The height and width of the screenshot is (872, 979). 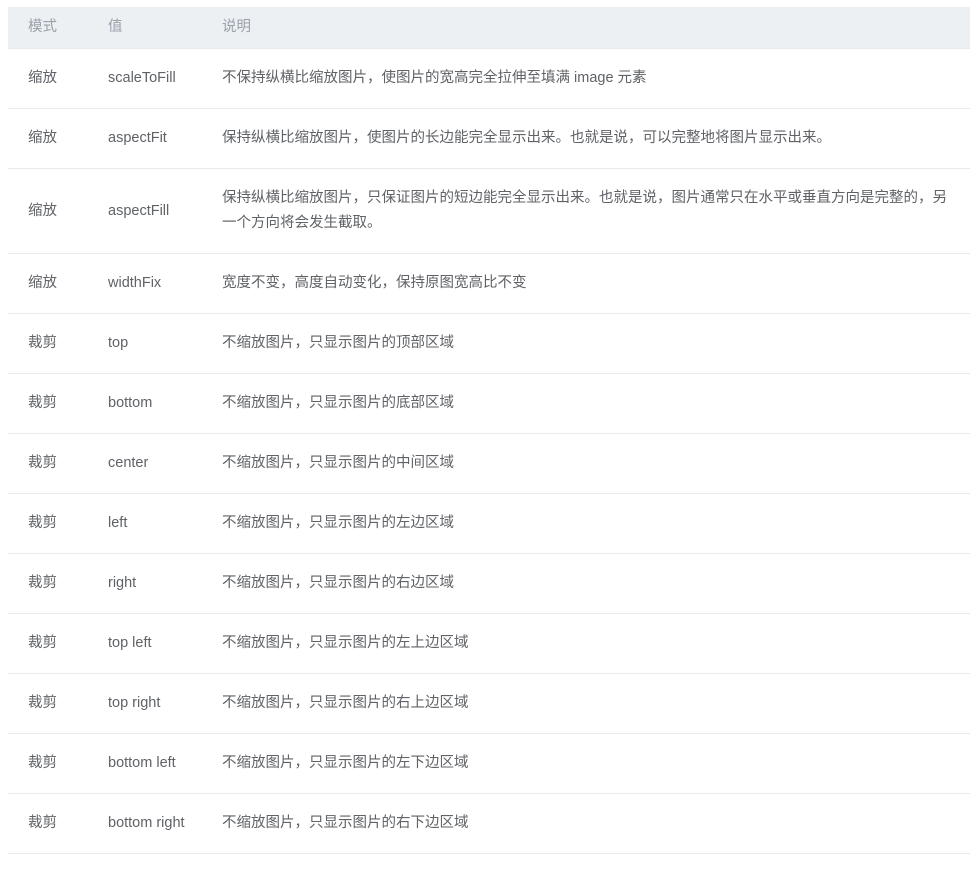 What do you see at coordinates (154, 78) in the screenshot?
I see `cell-value: scaleToFill` at bounding box center [154, 78].